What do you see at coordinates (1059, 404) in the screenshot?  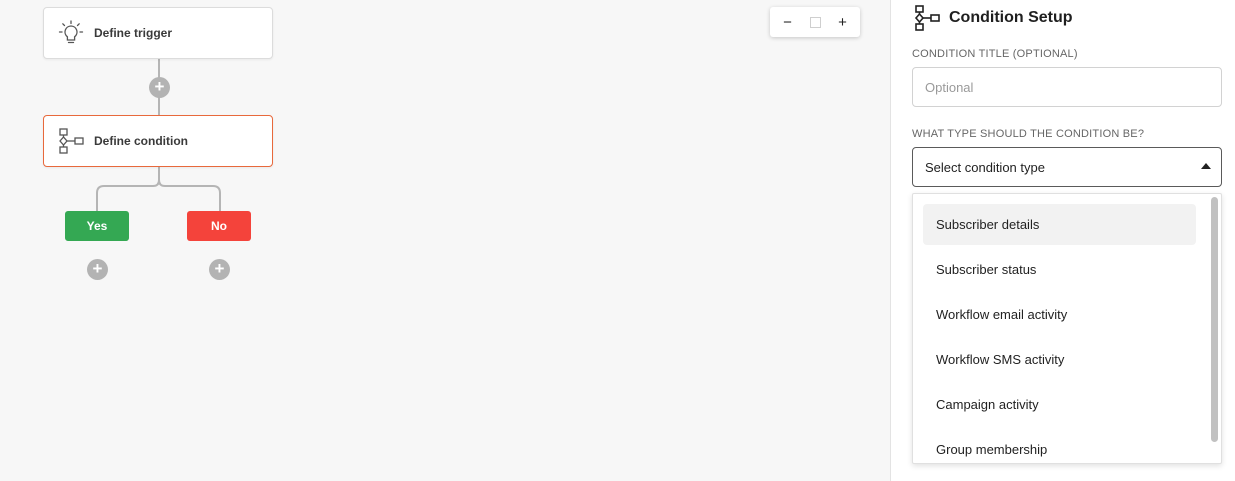 I see `dropdown-option: Campaign activity` at bounding box center [1059, 404].